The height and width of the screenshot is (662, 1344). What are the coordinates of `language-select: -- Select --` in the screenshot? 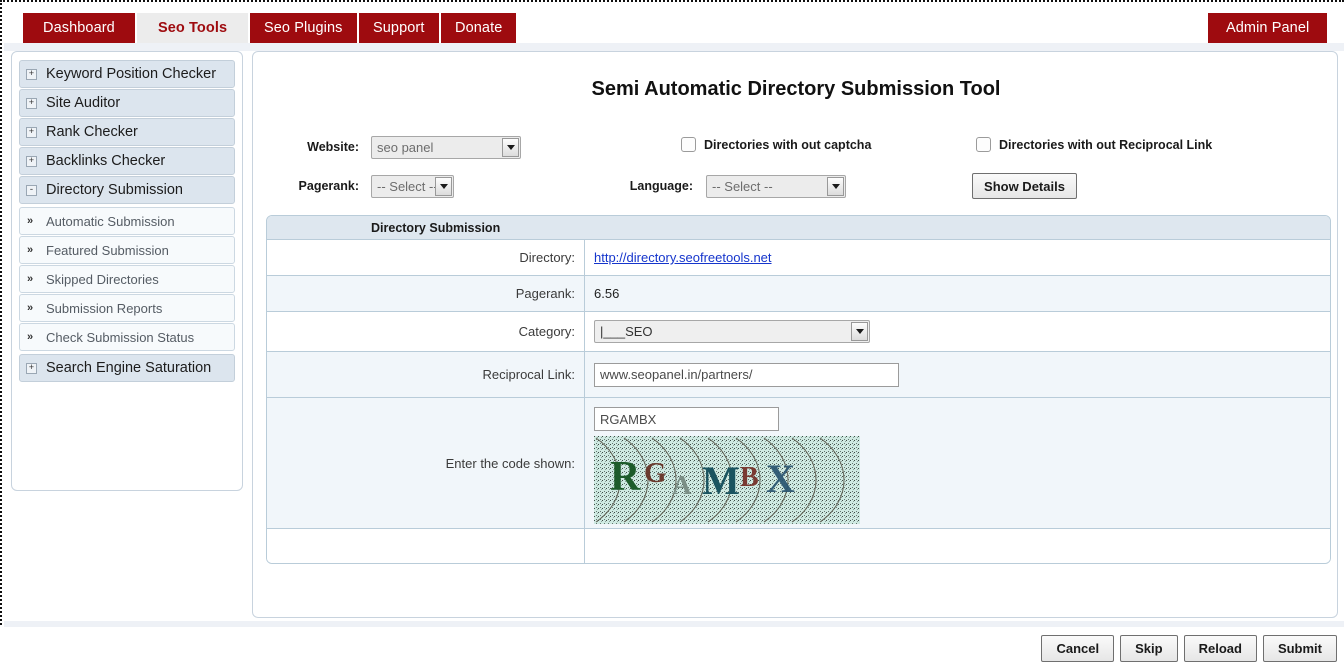 It's located at (776, 186).